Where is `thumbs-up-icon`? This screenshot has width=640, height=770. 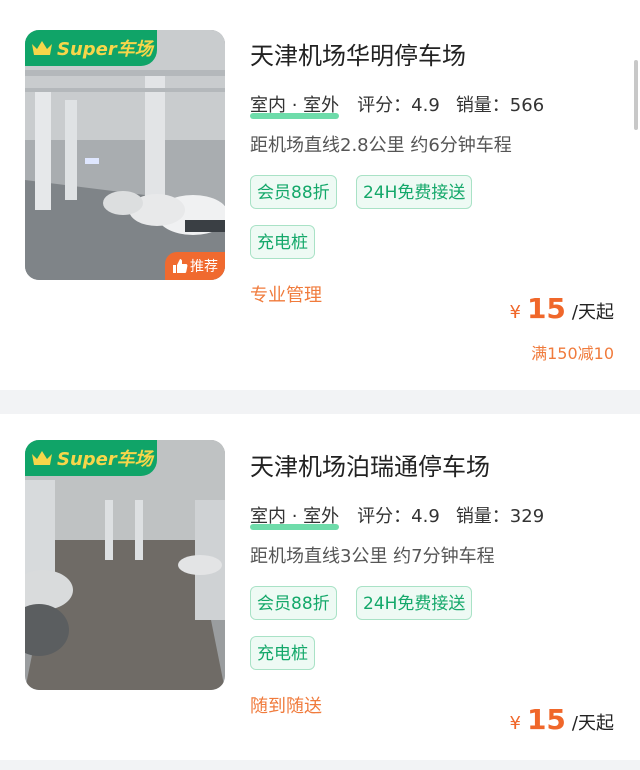 thumbs-up-icon is located at coordinates (180, 266).